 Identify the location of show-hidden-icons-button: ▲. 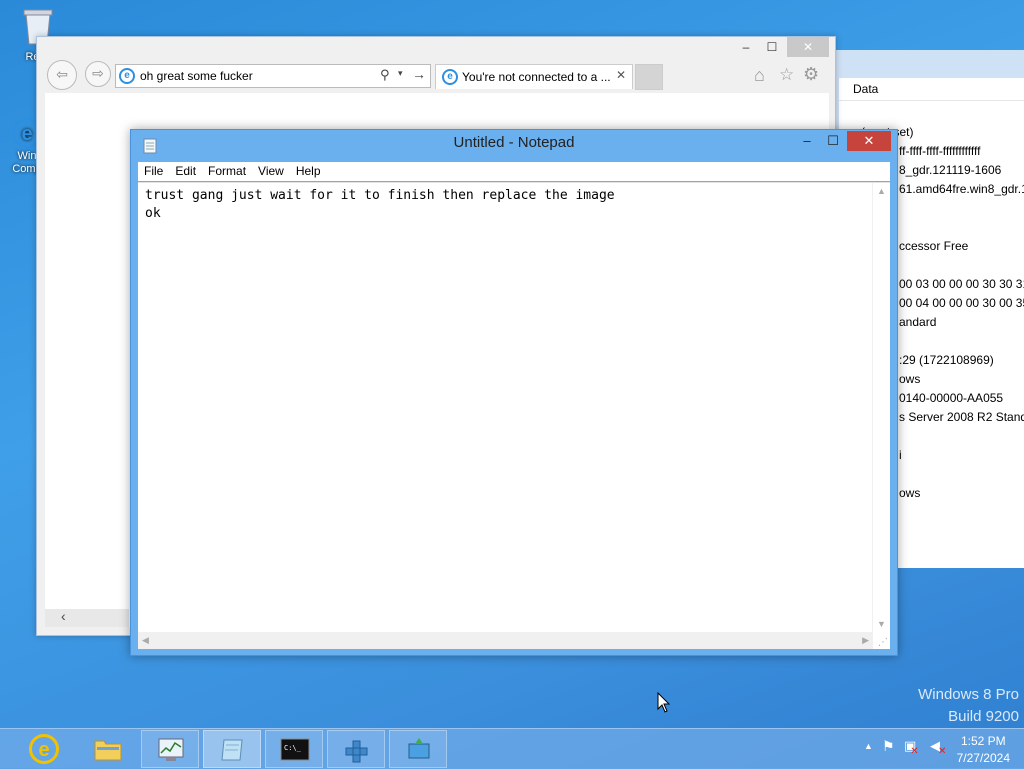
(868, 746).